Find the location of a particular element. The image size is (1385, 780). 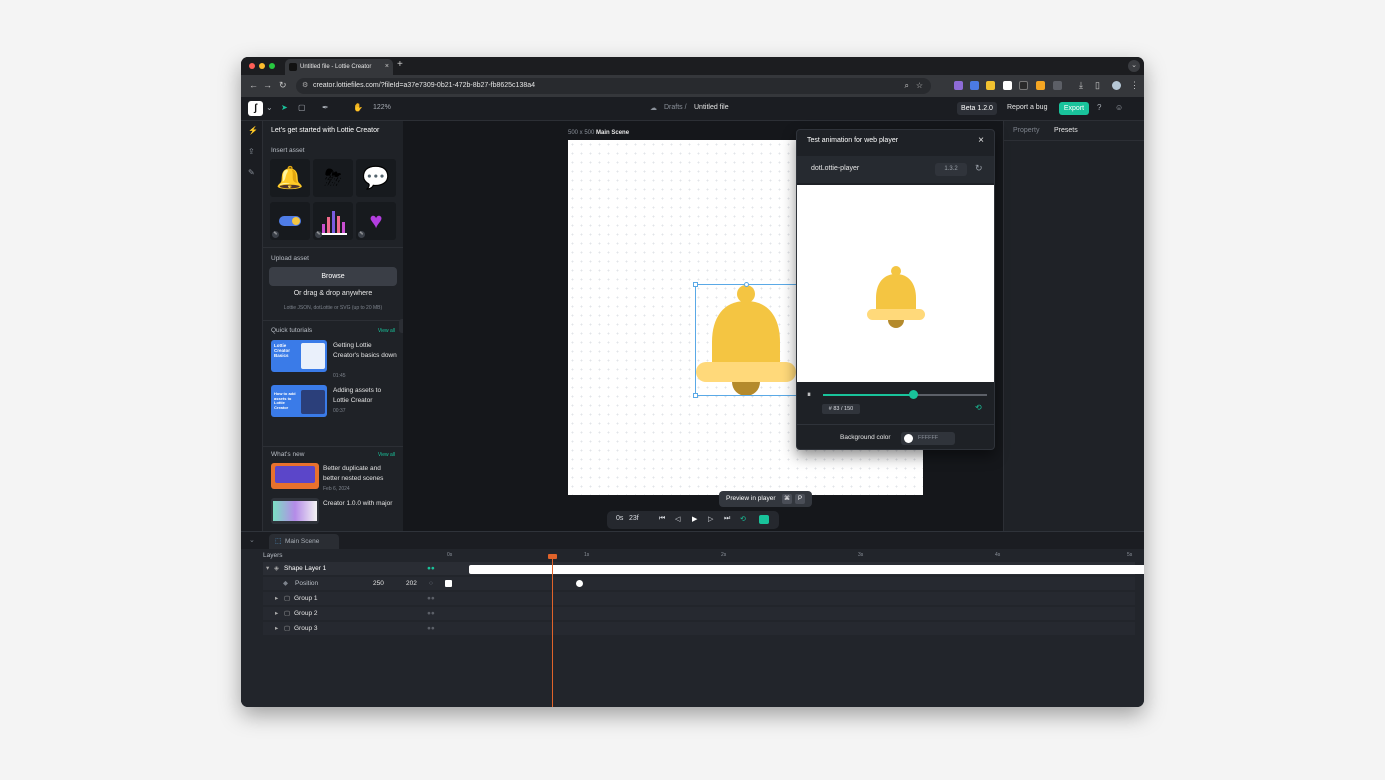

tab-search-icon: ⌄ is located at coordinates (1134, 66).